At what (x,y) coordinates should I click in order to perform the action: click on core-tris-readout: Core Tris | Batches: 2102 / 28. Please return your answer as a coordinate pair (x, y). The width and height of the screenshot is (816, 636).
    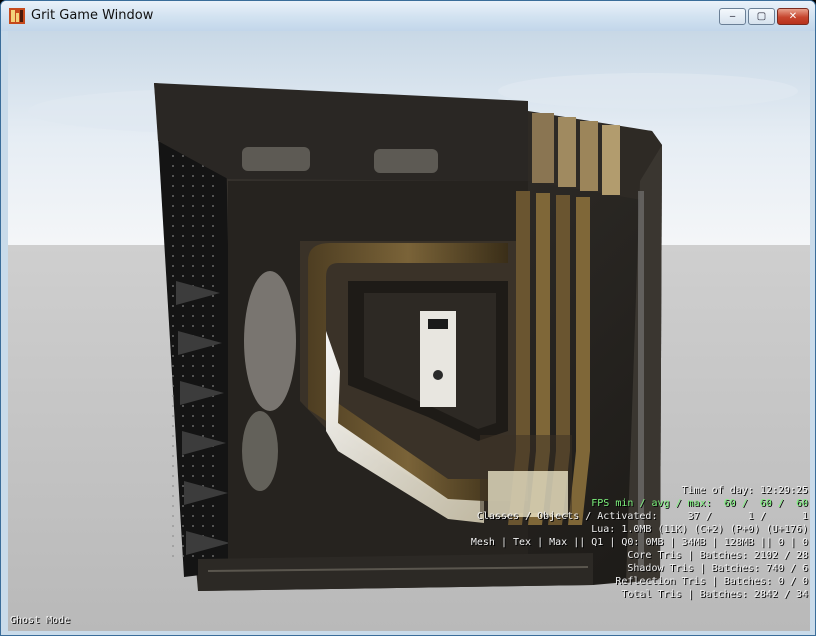
    Looking at the image, I should click on (717, 555).